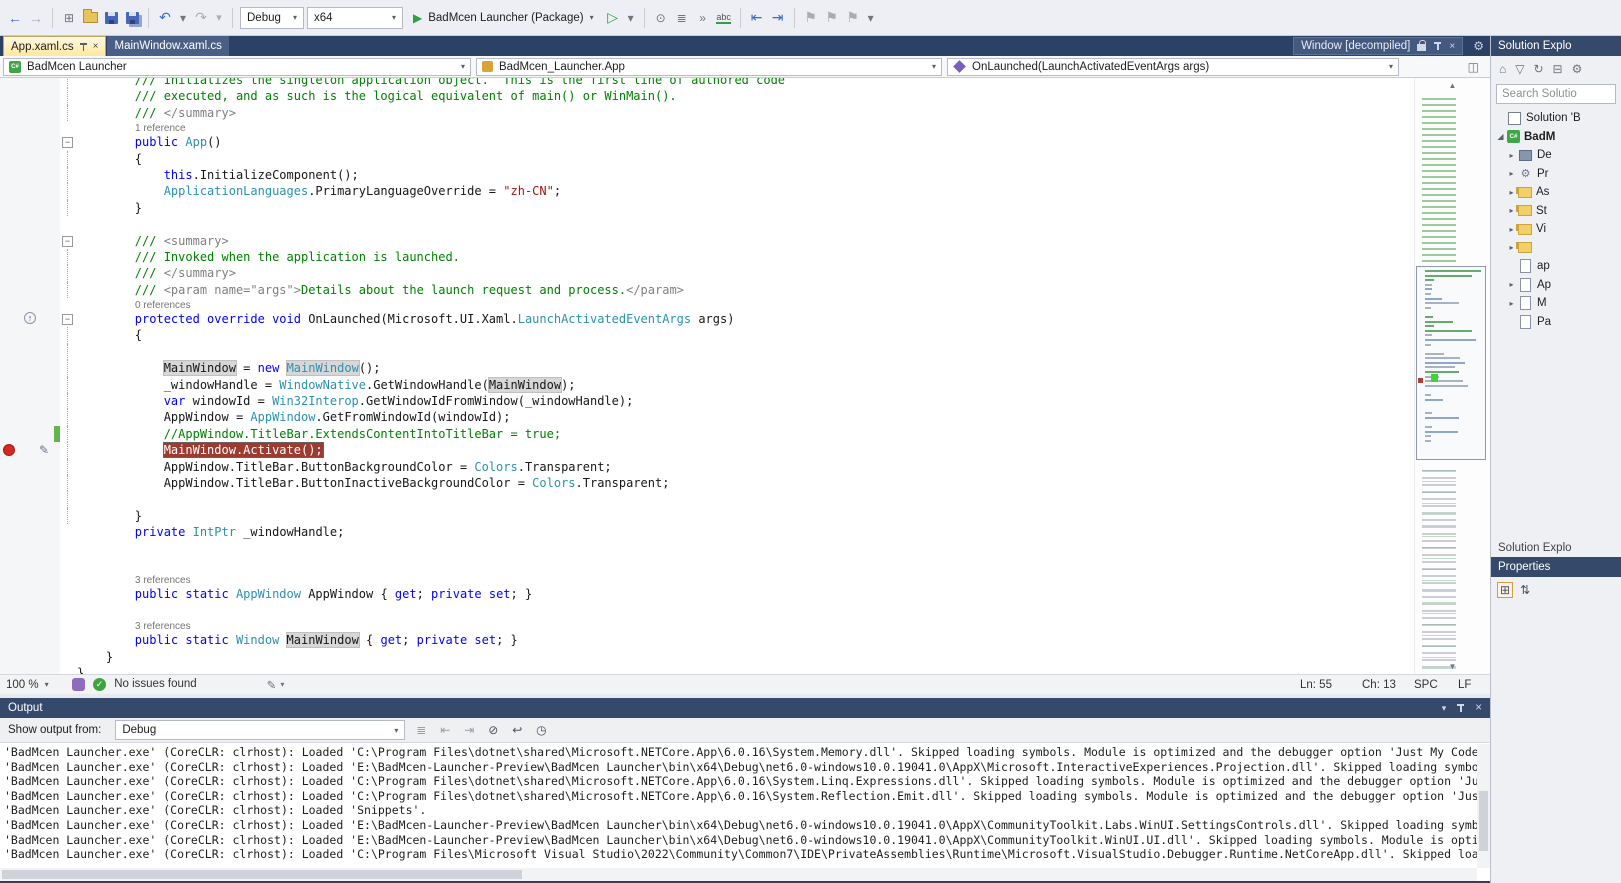 The height and width of the screenshot is (883, 1621). I want to click on tree-item-ap: ap, so click(1556, 266).